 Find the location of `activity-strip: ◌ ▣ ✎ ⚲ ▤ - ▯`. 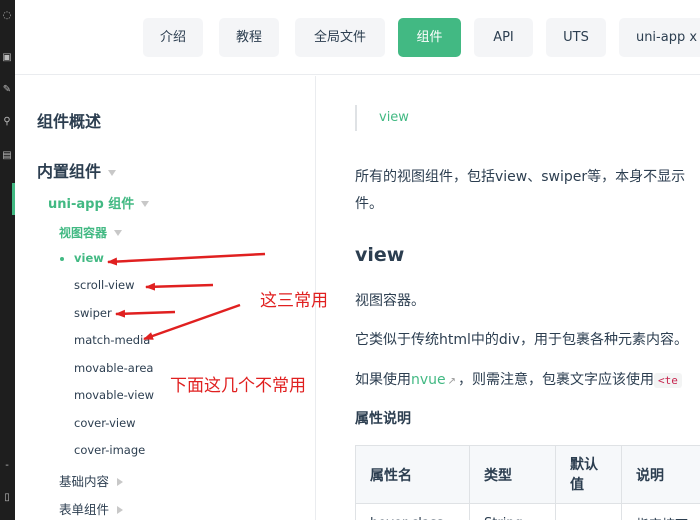

activity-strip: ◌ ▣ ✎ ⚲ ▤ - ▯ is located at coordinates (7, 260).